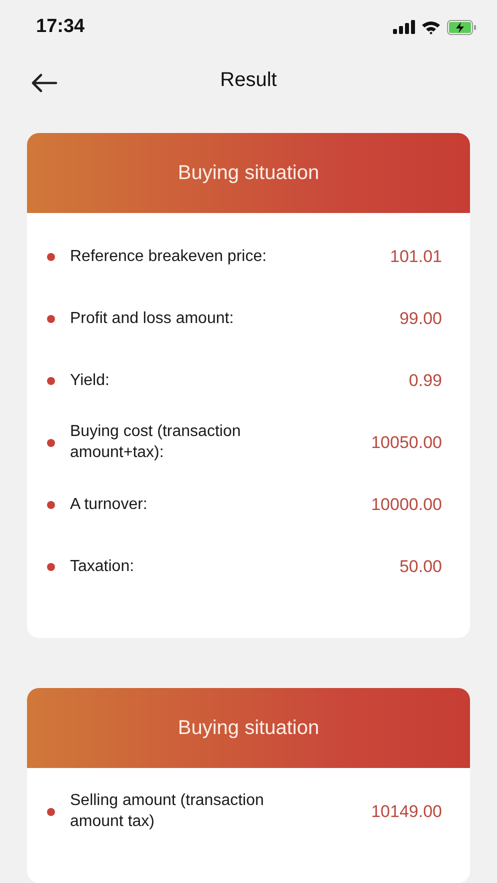 The image size is (497, 883). Describe the element at coordinates (404, 27) in the screenshot. I see `signal-icon` at that location.